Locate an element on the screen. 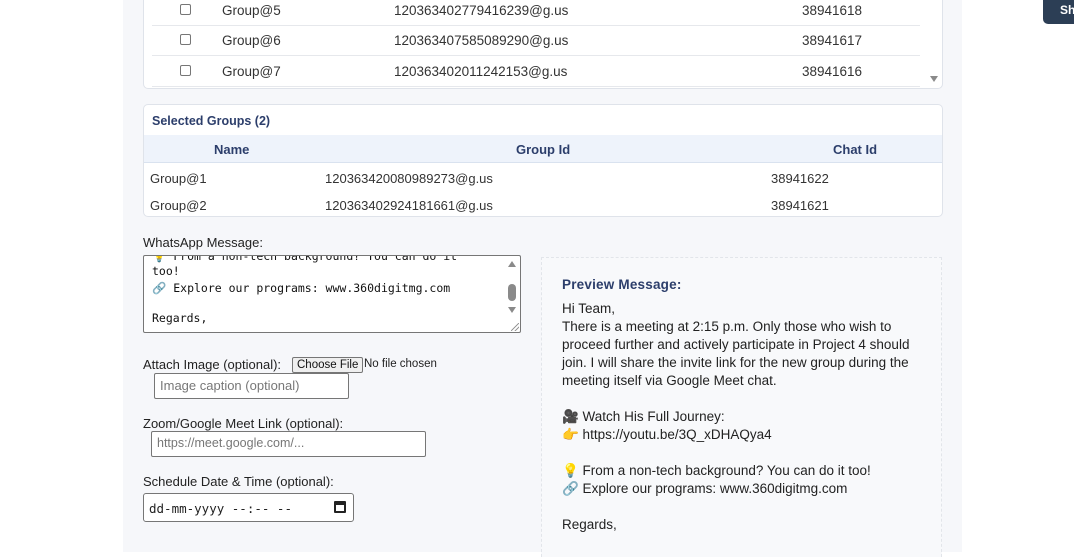  file-status: No file chosen is located at coordinates (400, 364).